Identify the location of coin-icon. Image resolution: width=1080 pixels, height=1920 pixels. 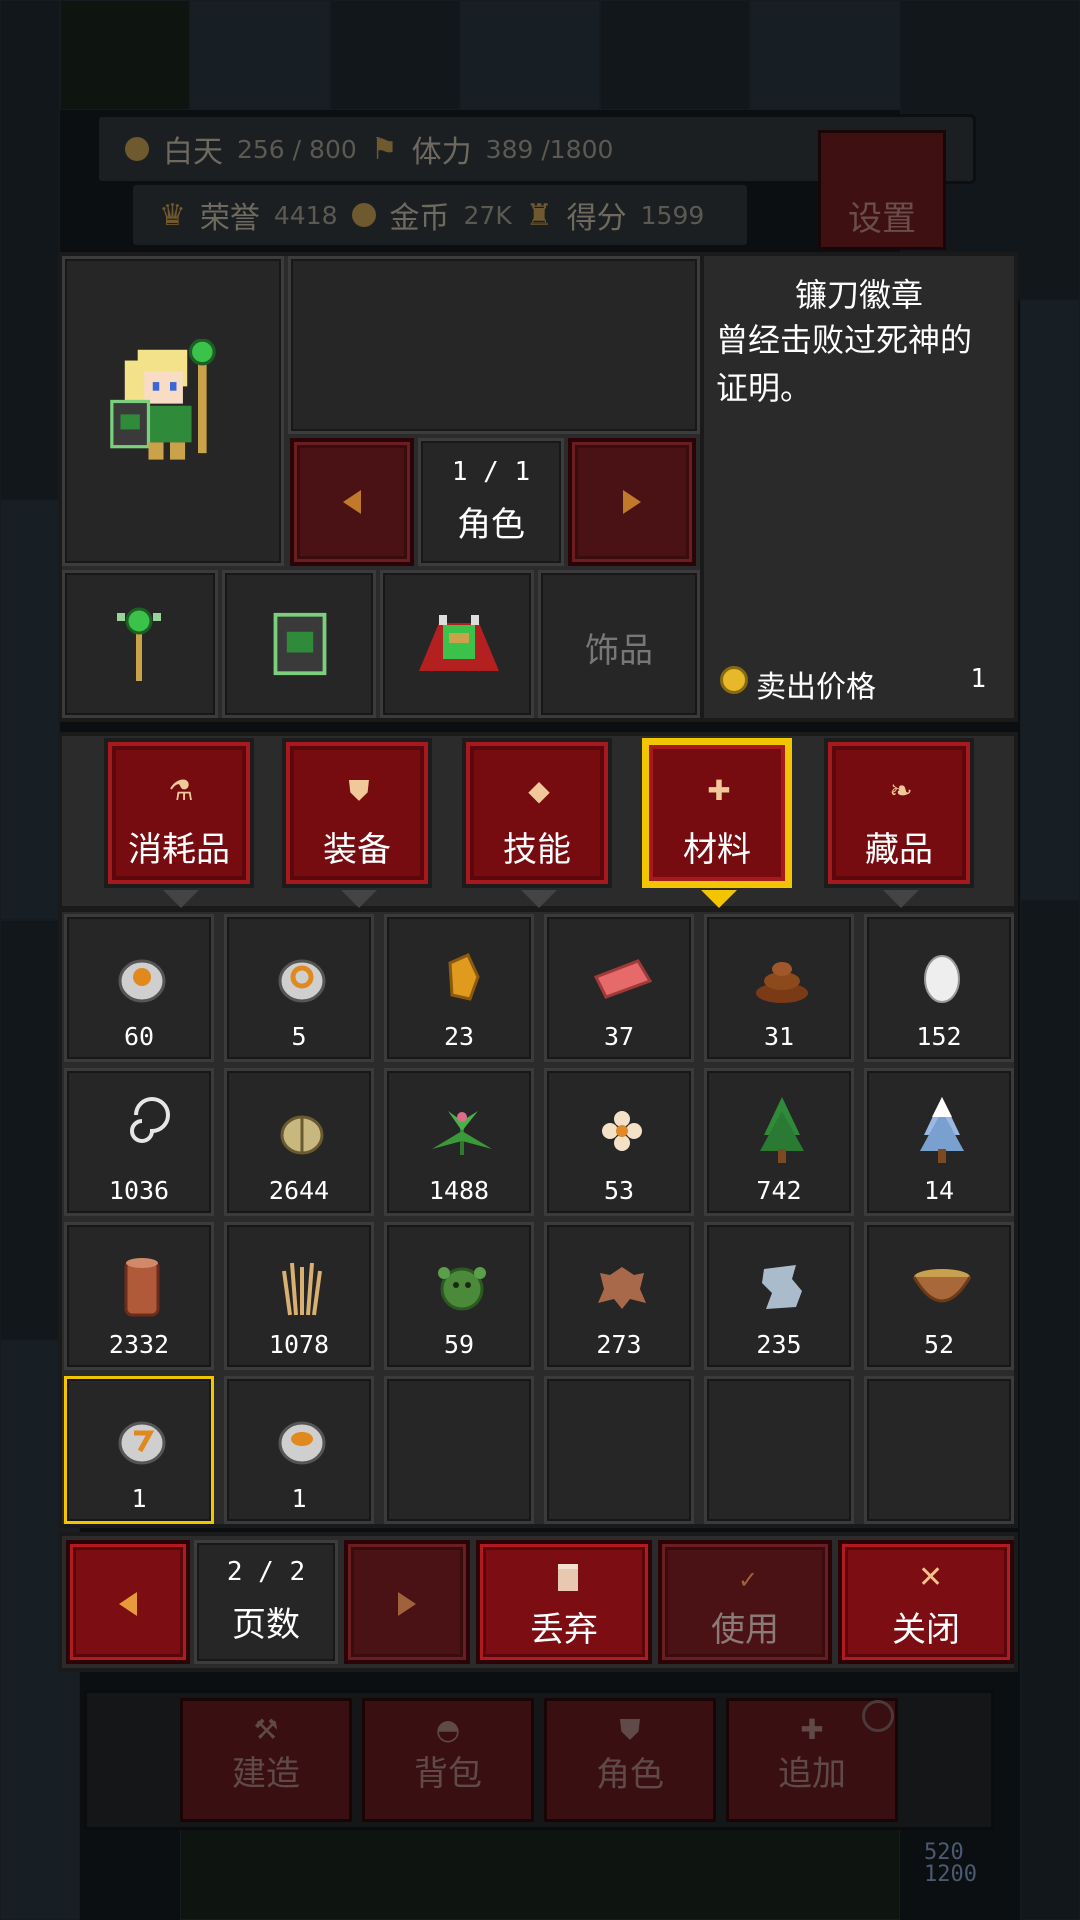
(363, 215).